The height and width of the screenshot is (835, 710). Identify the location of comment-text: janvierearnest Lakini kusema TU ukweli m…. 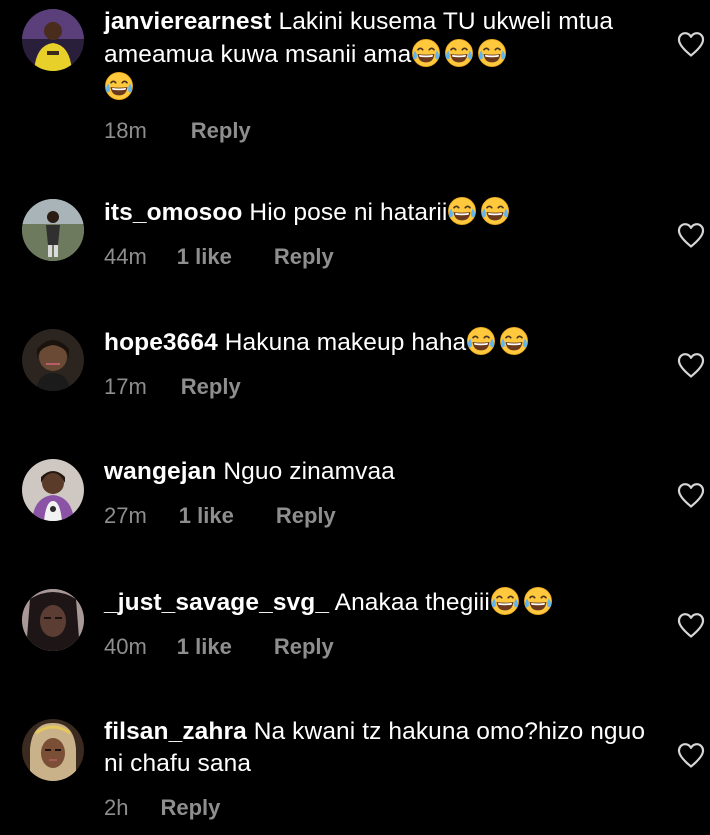
(376, 55).